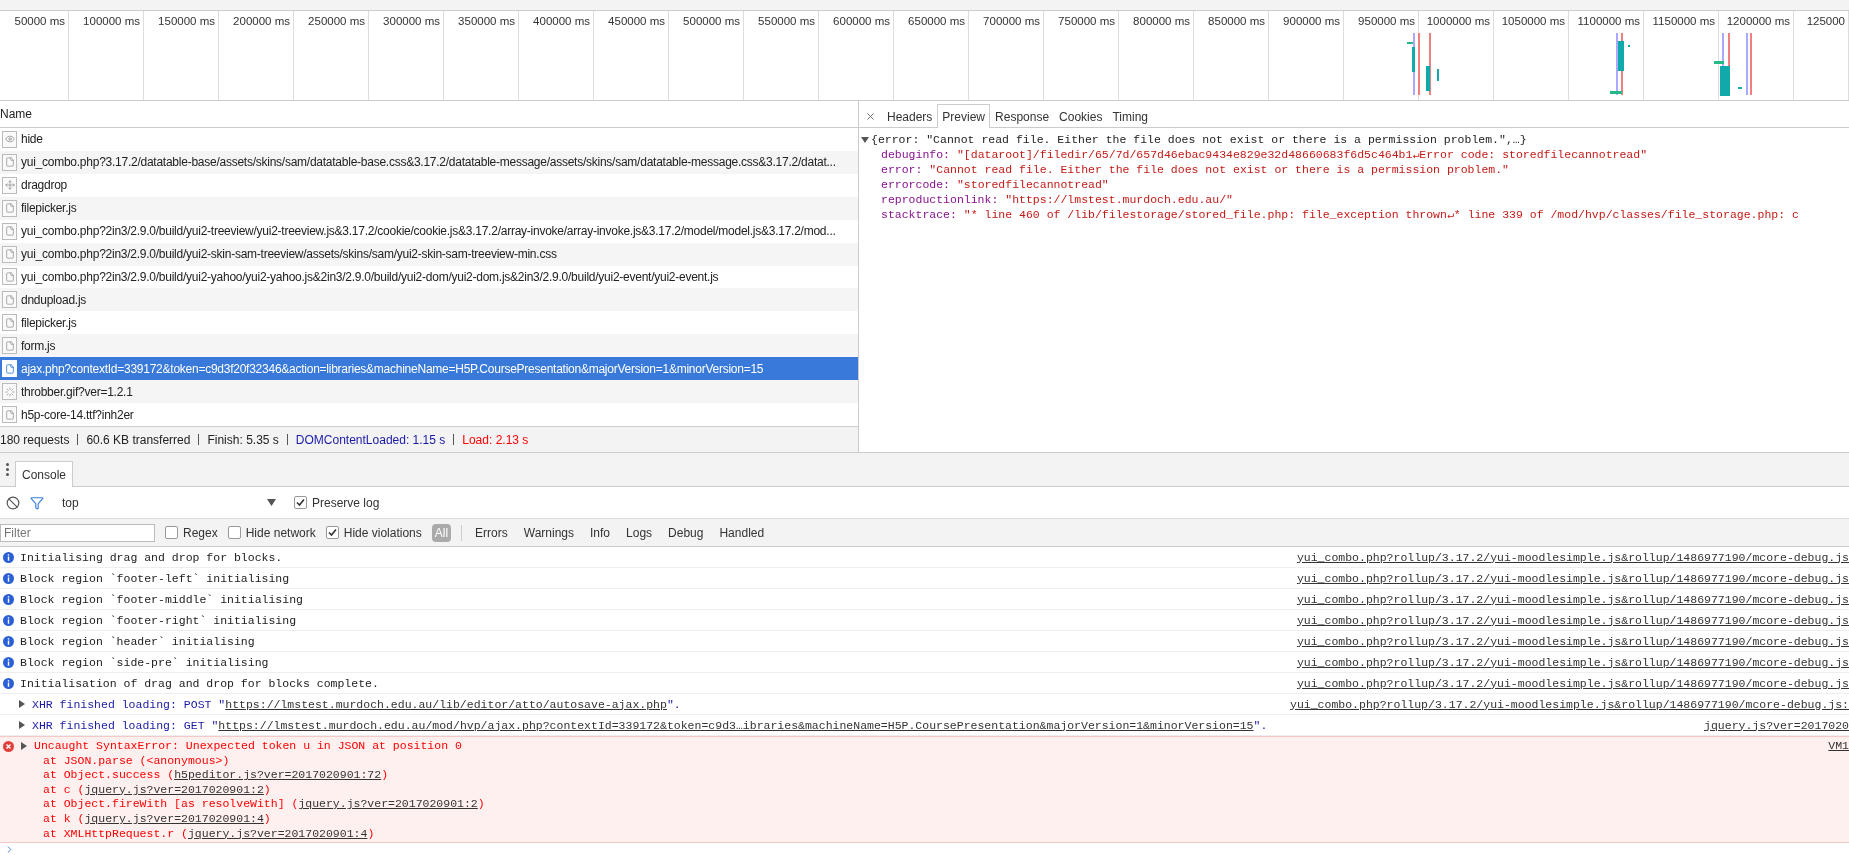 This screenshot has height=855, width=1849. Describe the element at coordinates (1087, 20) in the screenshot. I see `time-tick-label: 750000 ms` at that location.